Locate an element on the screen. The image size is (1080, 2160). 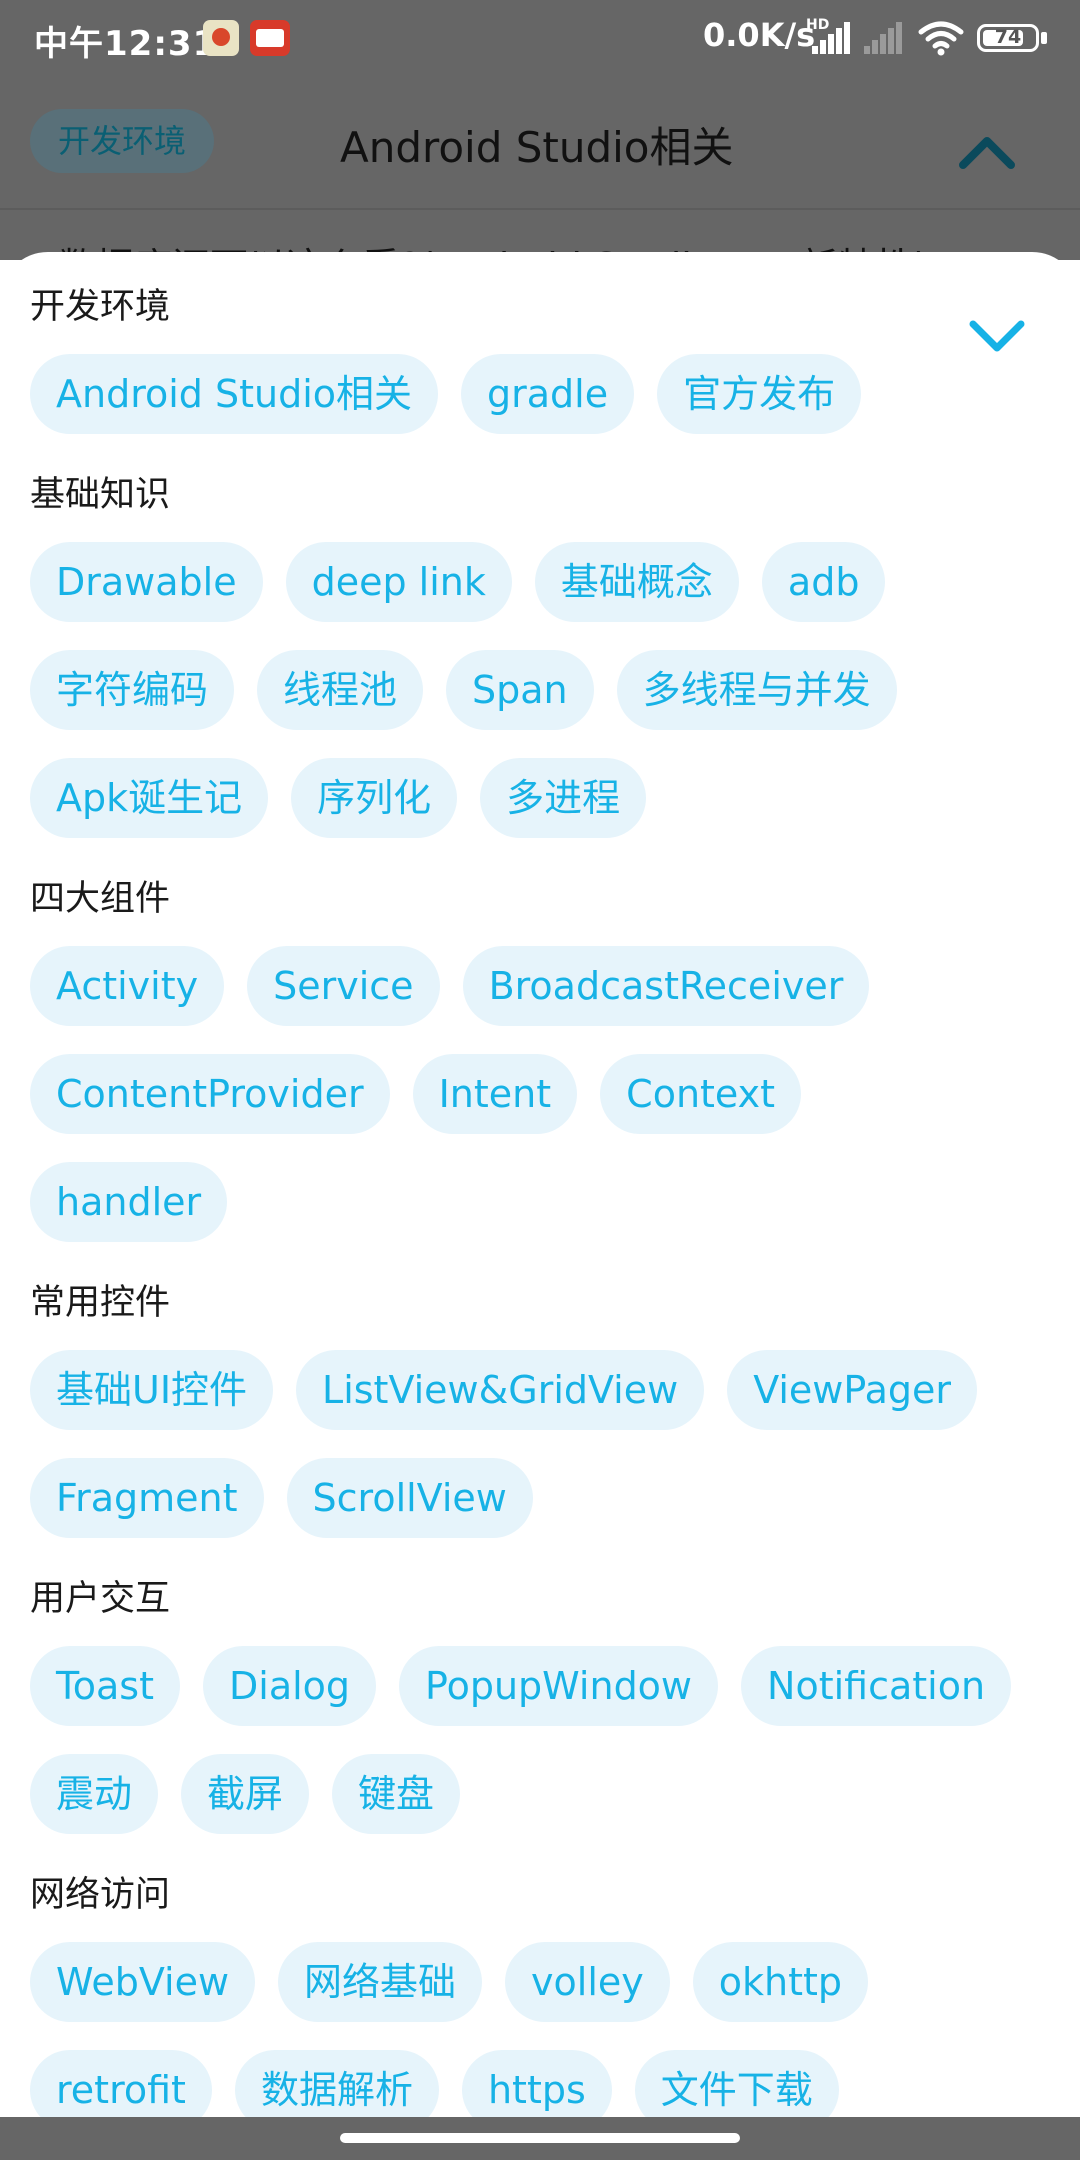
section-title: 开发环境 is located at coordinates (100, 307).